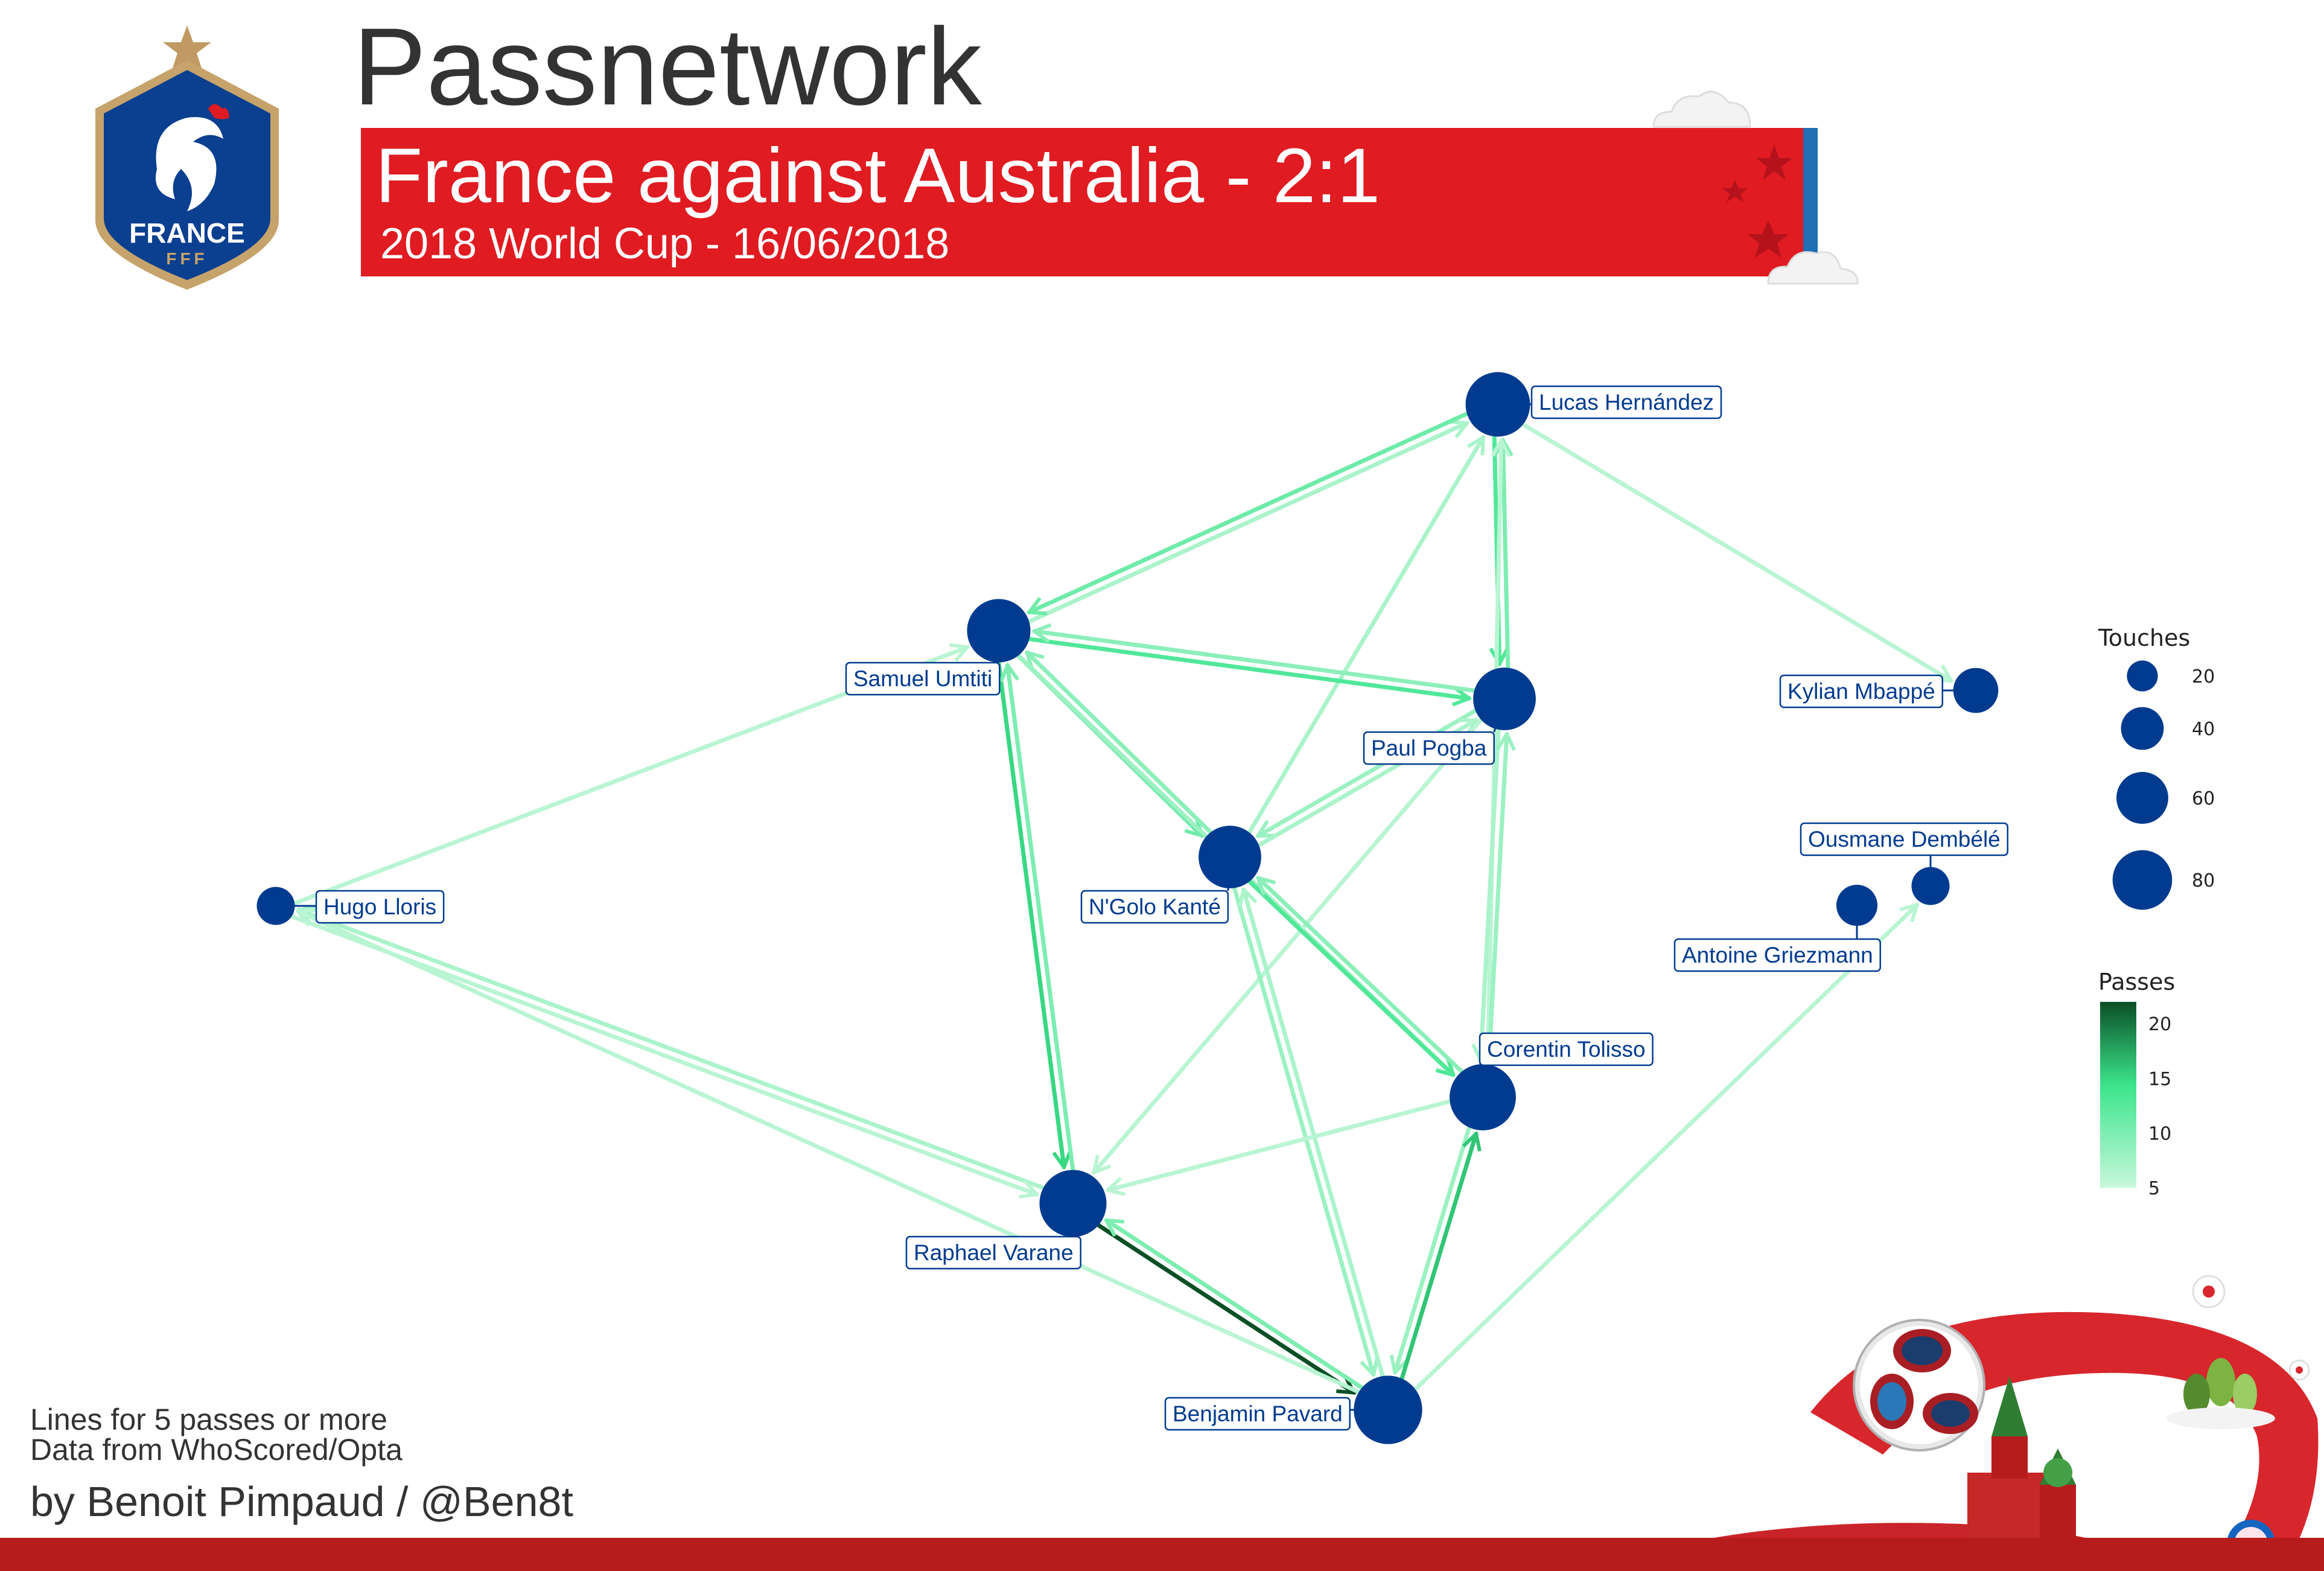 This screenshot has width=2324, height=1571. What do you see at coordinates (1171, 875) in the screenshot?
I see `player-node-kante: N'Golo Kanté` at bounding box center [1171, 875].